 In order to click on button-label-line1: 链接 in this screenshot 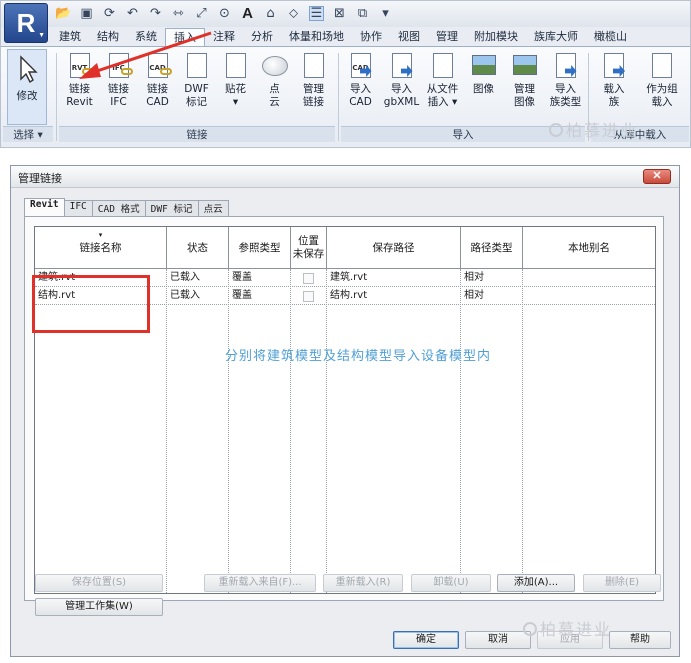, I will do `click(79, 89)`.